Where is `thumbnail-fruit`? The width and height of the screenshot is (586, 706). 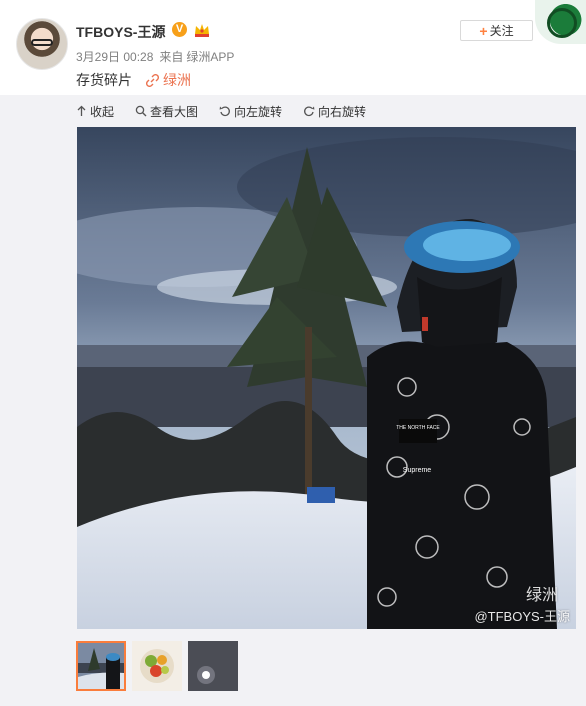
thumbnail-fruit is located at coordinates (157, 666).